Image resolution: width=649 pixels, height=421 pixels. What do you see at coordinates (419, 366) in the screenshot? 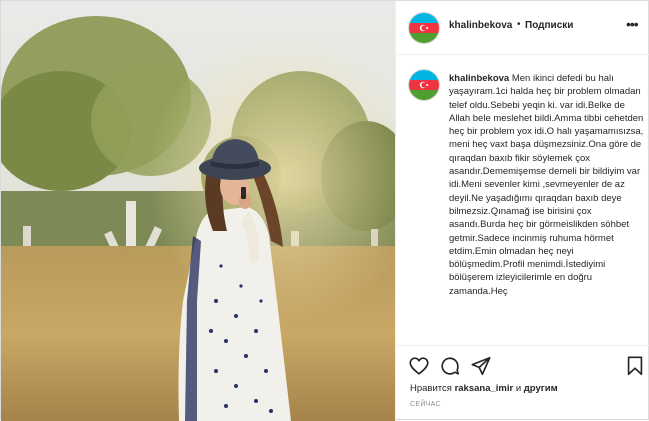
I see `heart-icon` at bounding box center [419, 366].